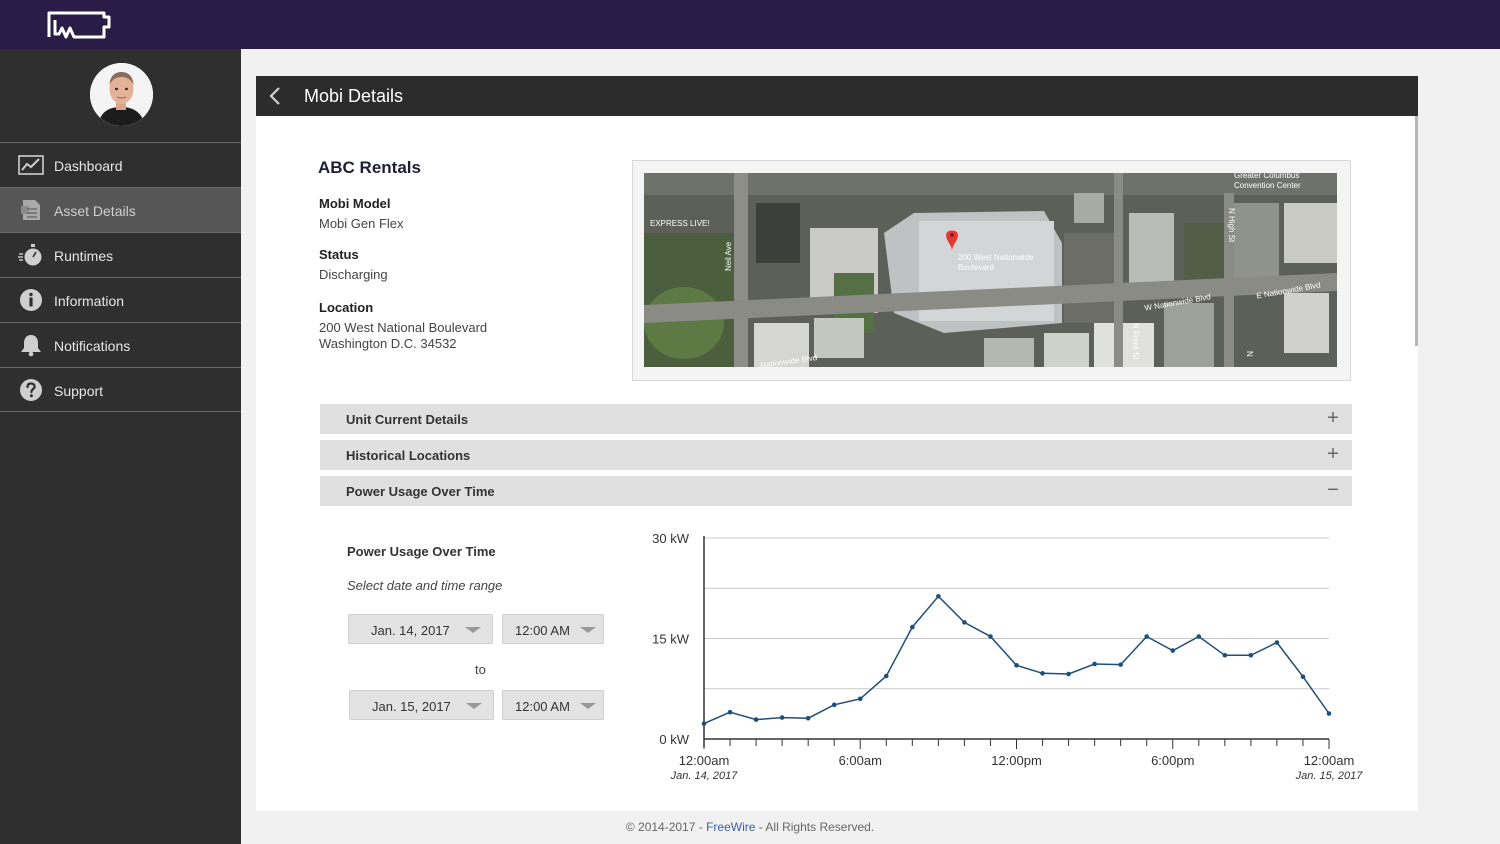  I want to click on sidebar-item-asset-details: Asset Details, so click(120, 209).